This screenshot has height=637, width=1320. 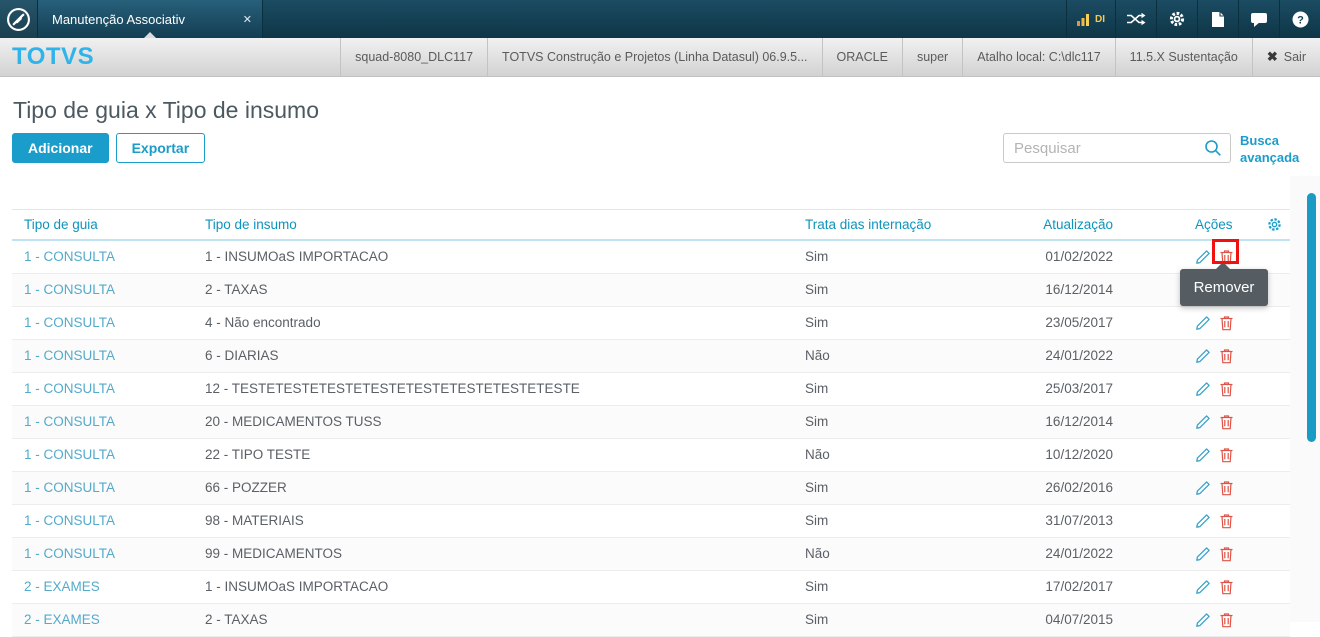 I want to click on document-button, so click(x=1217, y=19).